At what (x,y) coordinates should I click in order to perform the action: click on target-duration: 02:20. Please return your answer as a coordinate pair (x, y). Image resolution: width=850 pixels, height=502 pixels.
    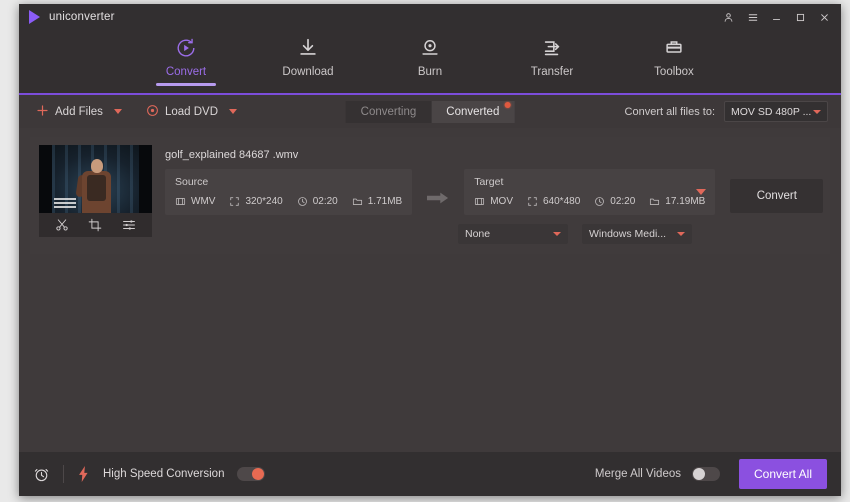
    Looking at the image, I should click on (614, 201).